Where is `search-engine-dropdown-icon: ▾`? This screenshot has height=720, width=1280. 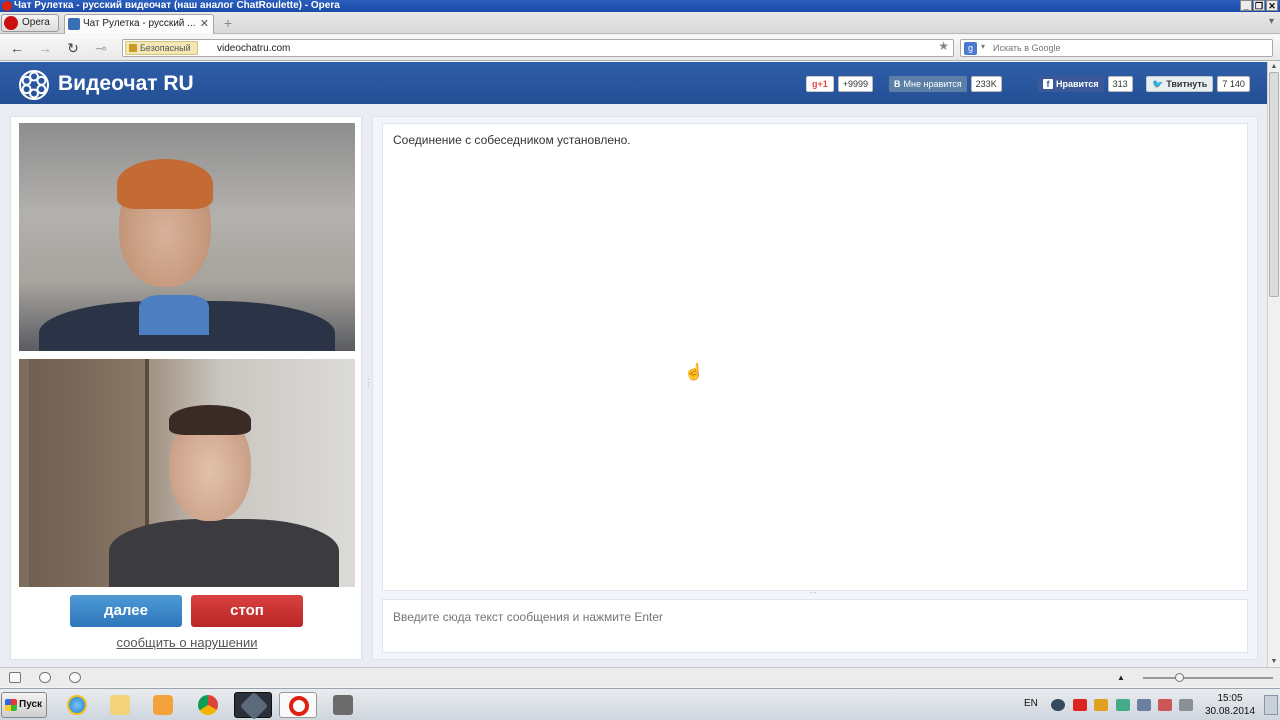 search-engine-dropdown-icon: ▾ is located at coordinates (983, 46).